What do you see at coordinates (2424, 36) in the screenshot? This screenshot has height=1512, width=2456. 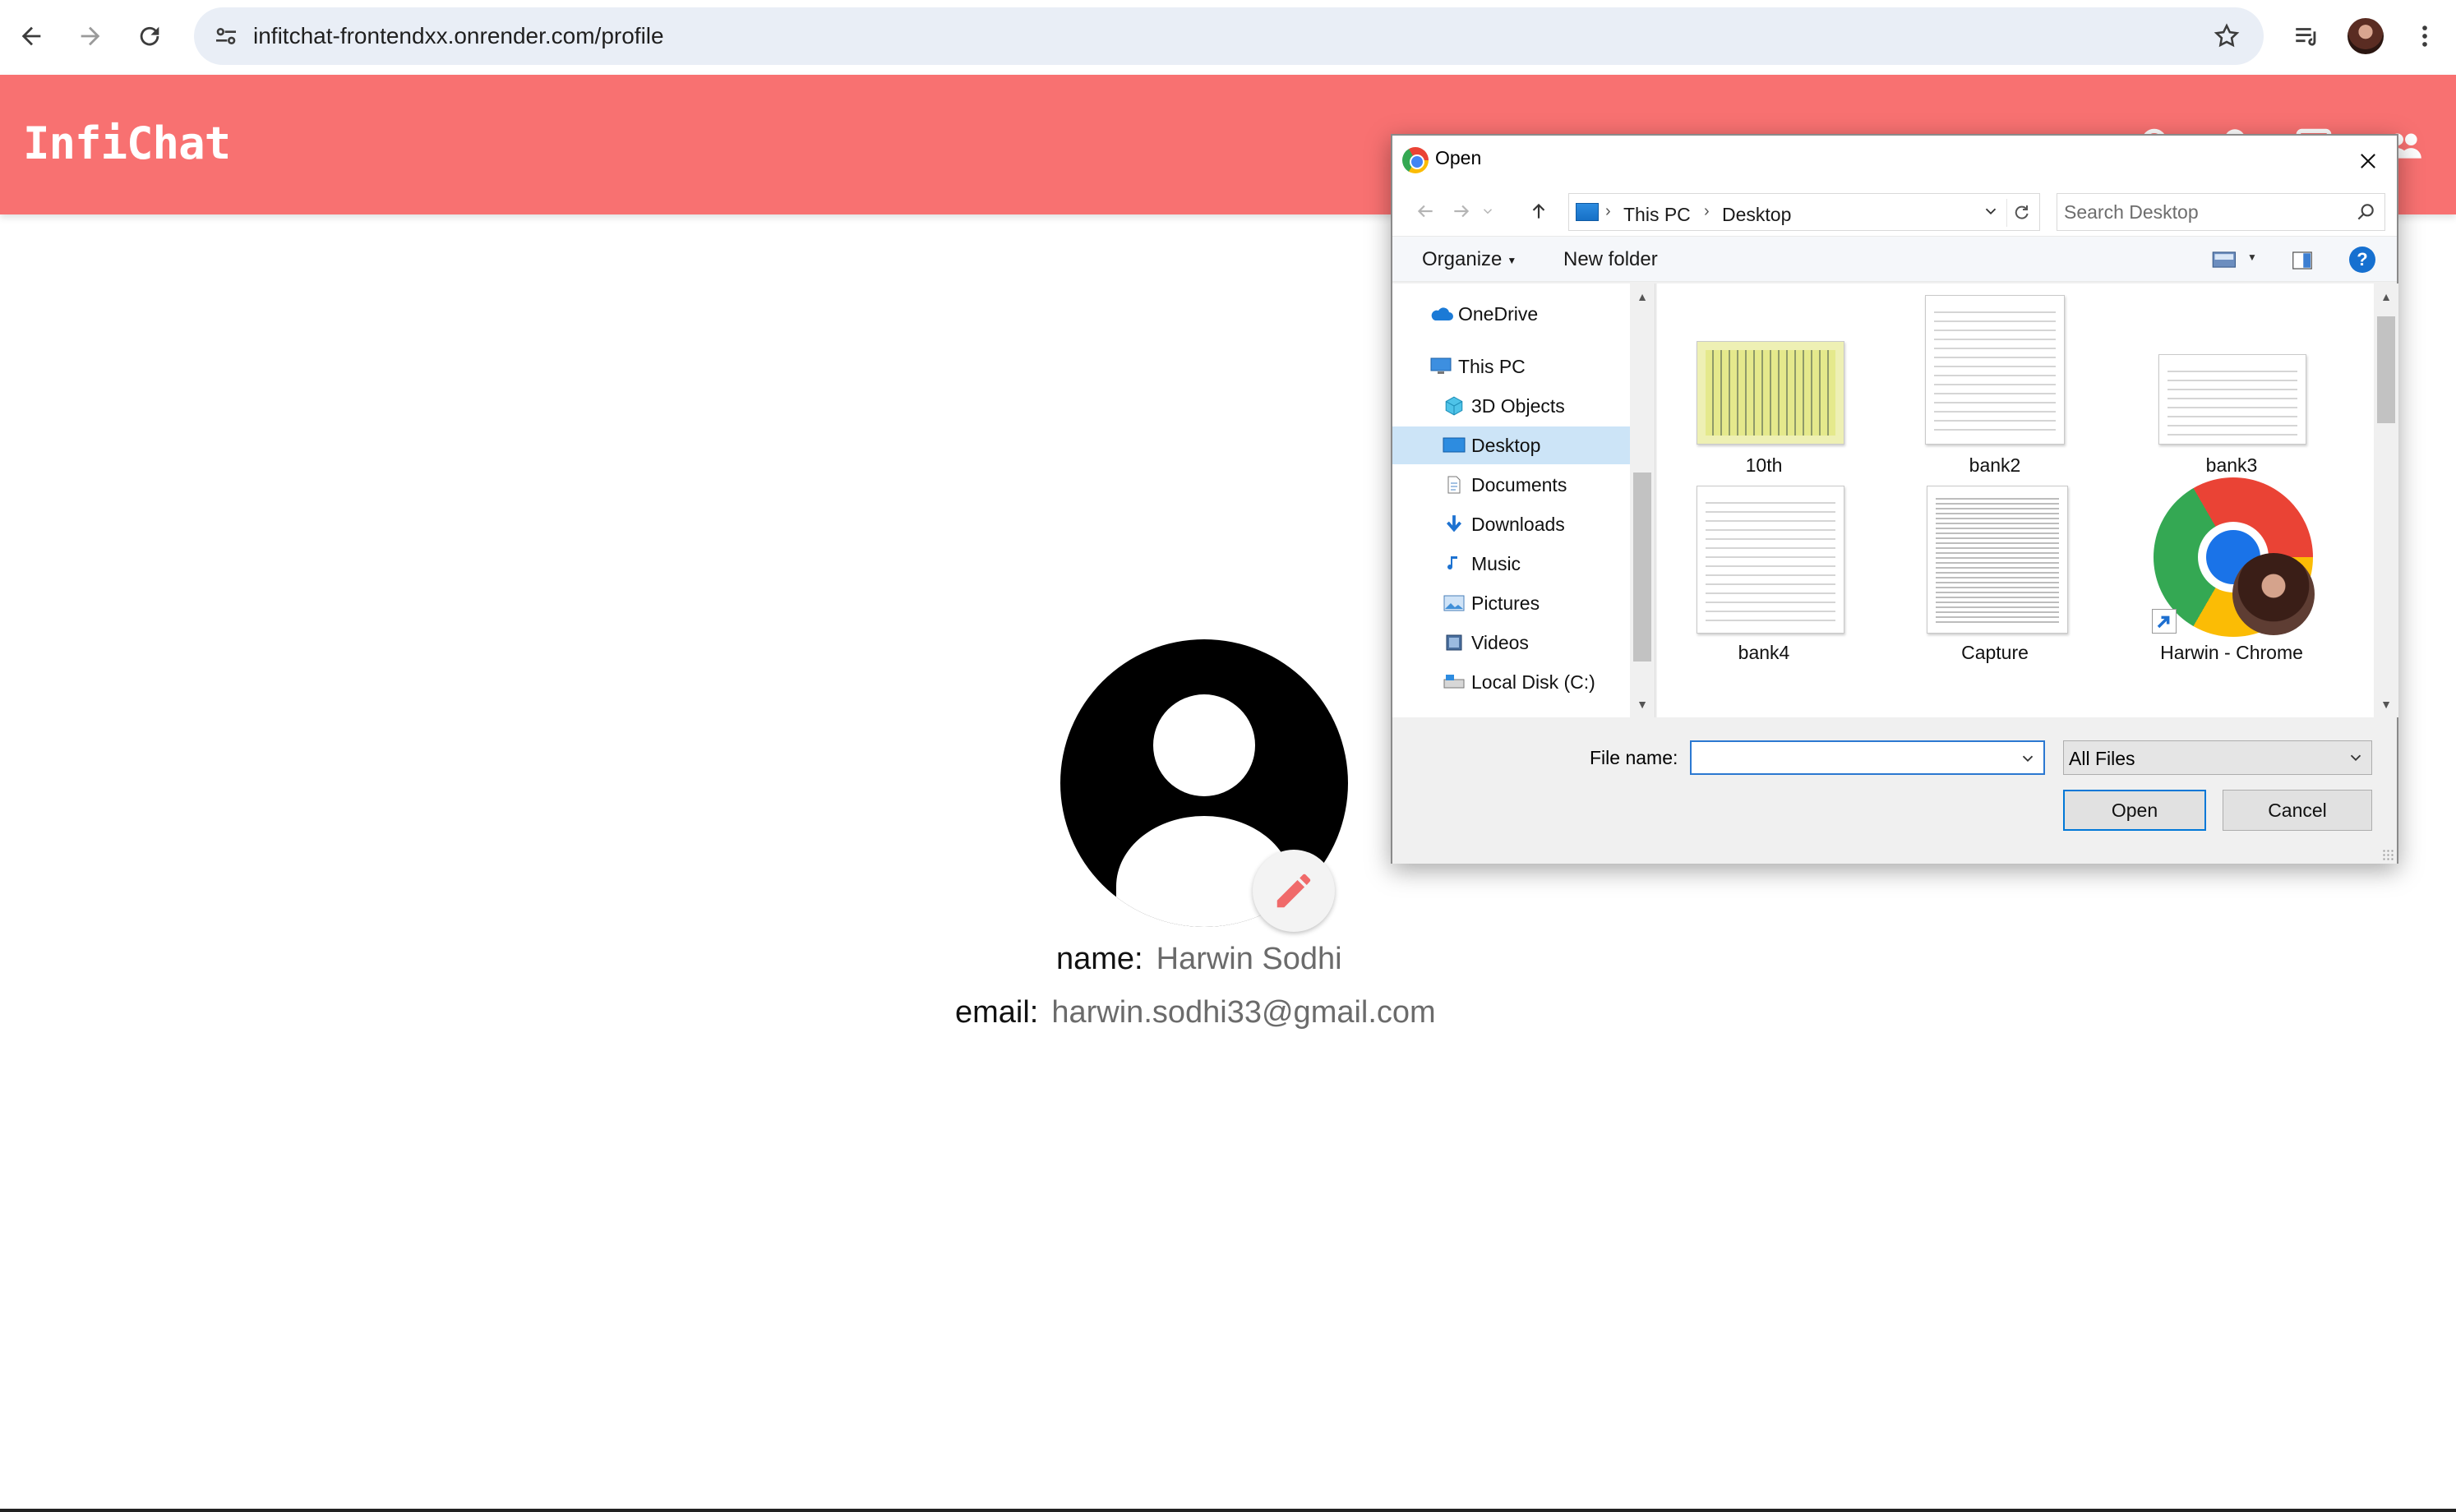 I see `kebab-menu-icon` at bounding box center [2424, 36].